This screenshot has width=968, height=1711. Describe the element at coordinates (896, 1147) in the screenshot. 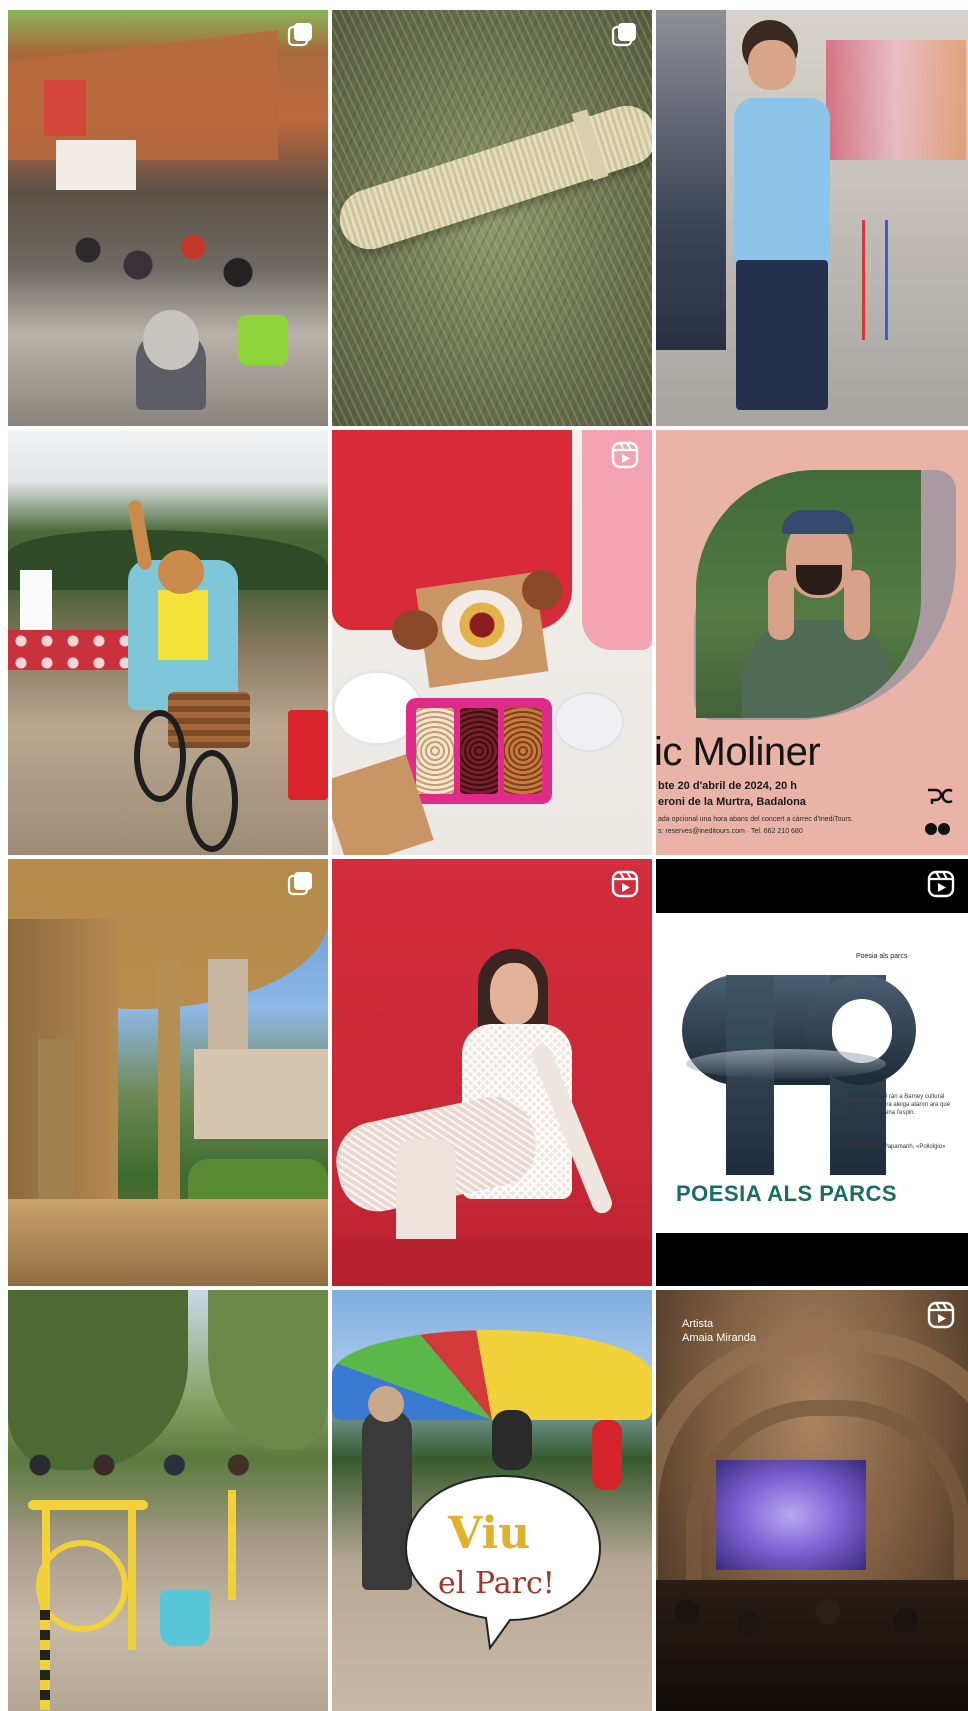

I see `poesia-quote-author: Josep Gorodí Papamanh, «Pollolgio»` at that location.